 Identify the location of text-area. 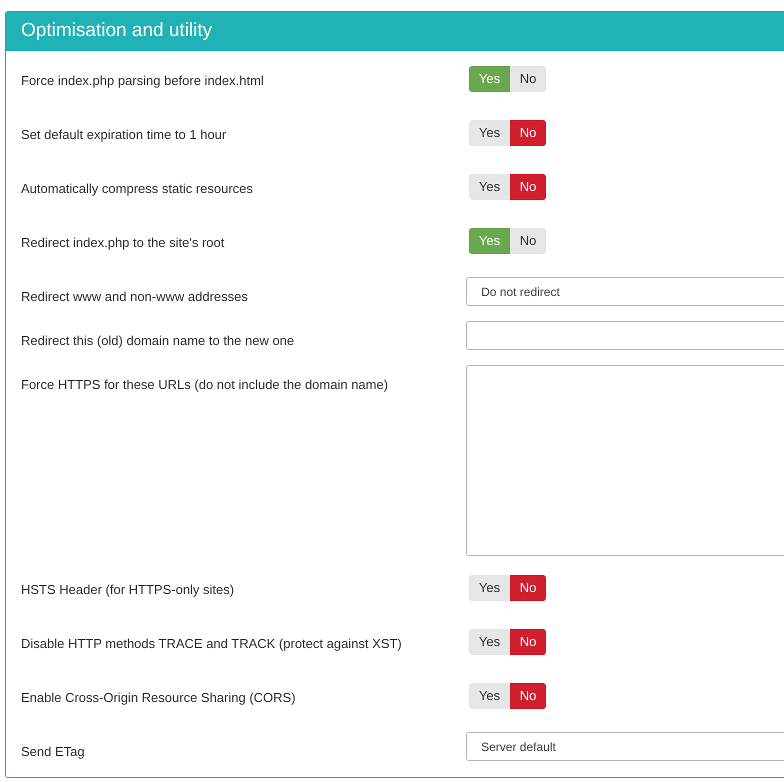
(625, 460).